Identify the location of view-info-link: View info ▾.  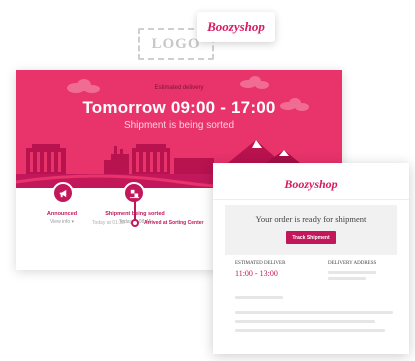
(62, 222).